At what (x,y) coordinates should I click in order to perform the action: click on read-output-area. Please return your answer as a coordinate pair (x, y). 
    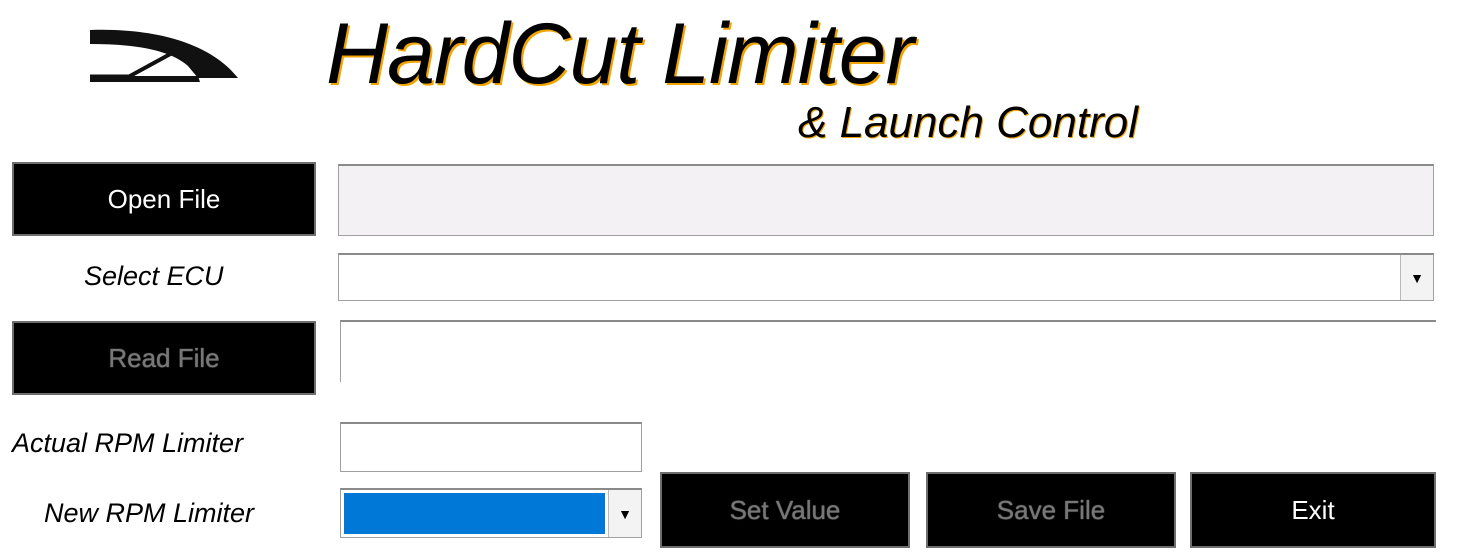
    Looking at the image, I should click on (888, 351).